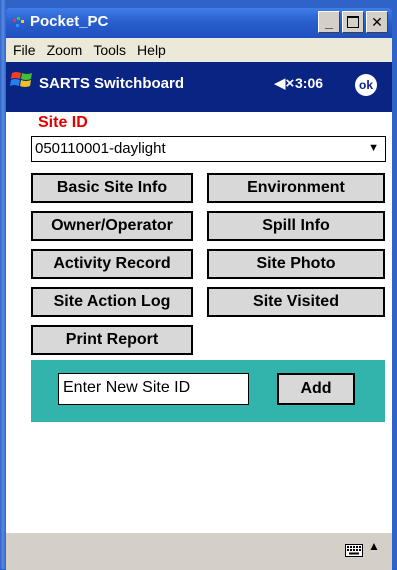 Image resolution: width=397 pixels, height=570 pixels. What do you see at coordinates (112, 264) in the screenshot?
I see `activity-record-button: Activity Record` at bounding box center [112, 264].